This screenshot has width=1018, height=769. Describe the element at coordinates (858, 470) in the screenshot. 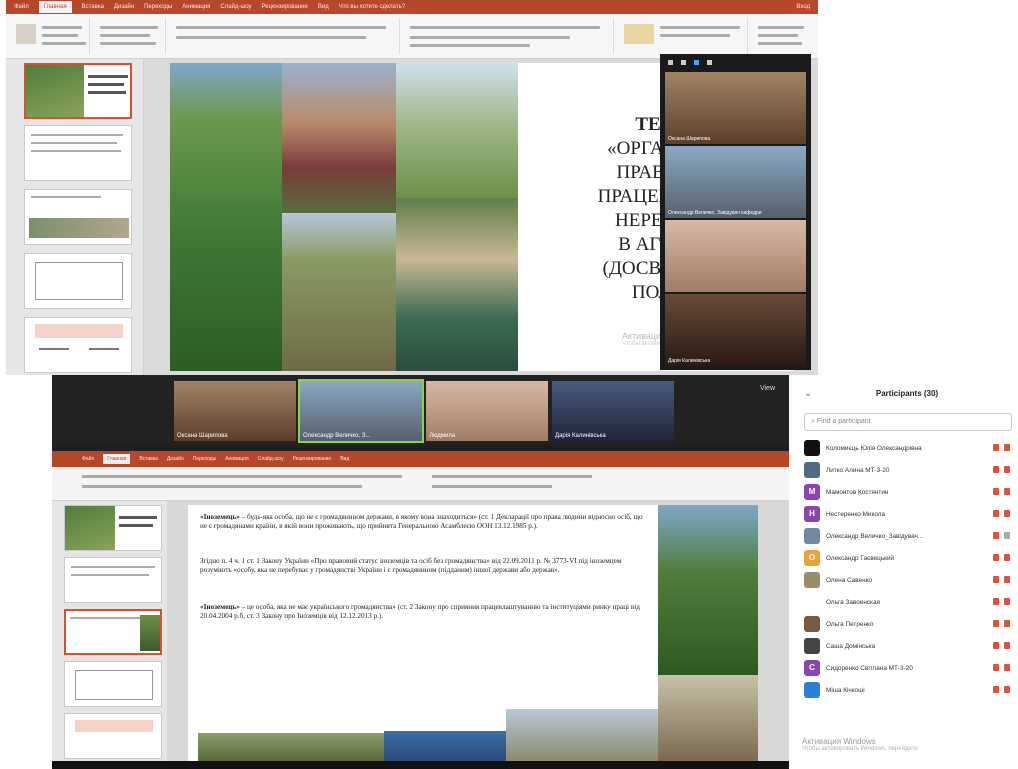

I see `participant-name: Литко Алина МТ-3-20` at that location.